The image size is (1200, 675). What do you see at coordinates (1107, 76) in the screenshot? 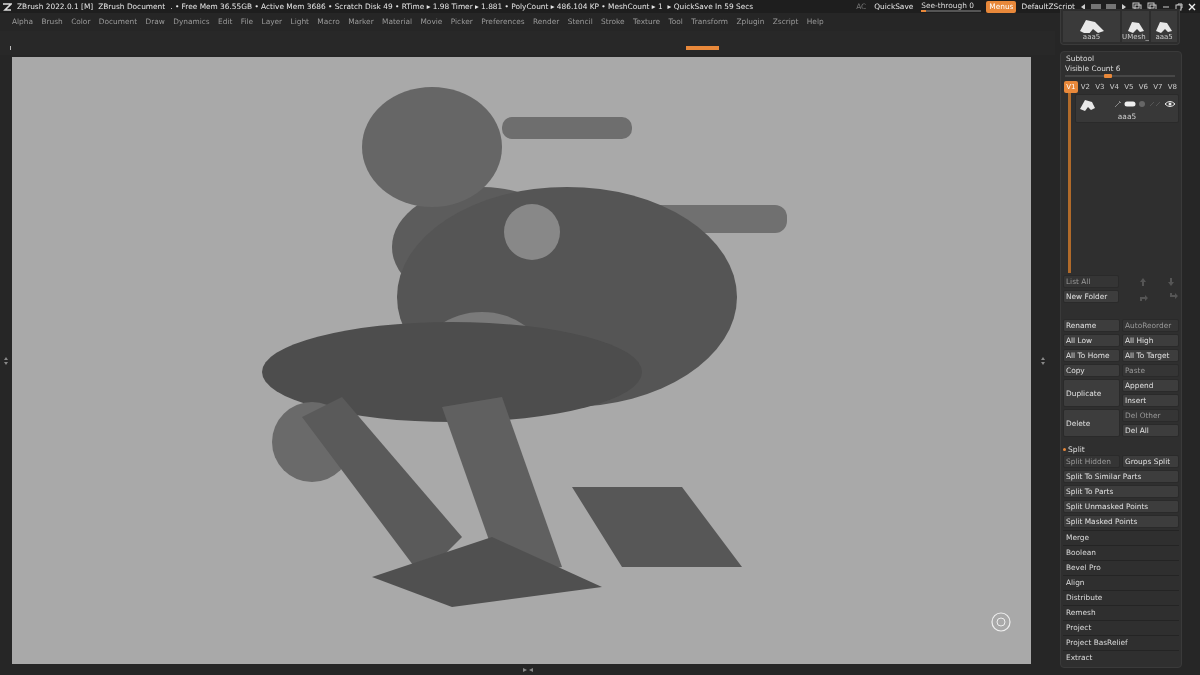
I see `slider-thumb` at bounding box center [1107, 76].